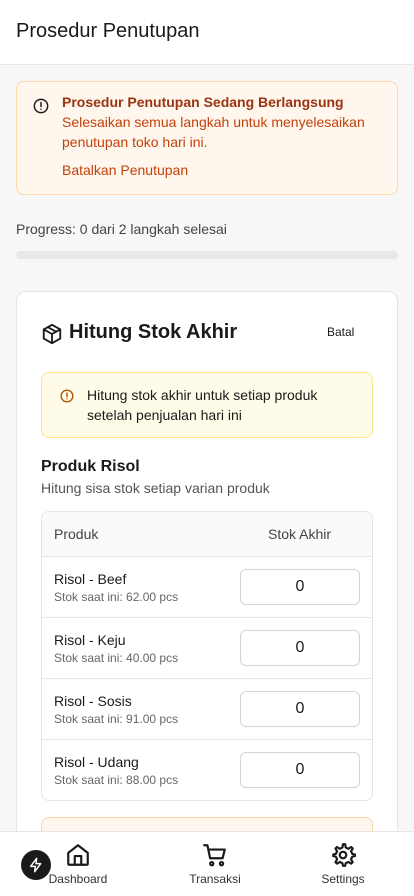 Image resolution: width=414 pixels, height=896 pixels. I want to click on product-name: Risol - Sosis, so click(93, 701).